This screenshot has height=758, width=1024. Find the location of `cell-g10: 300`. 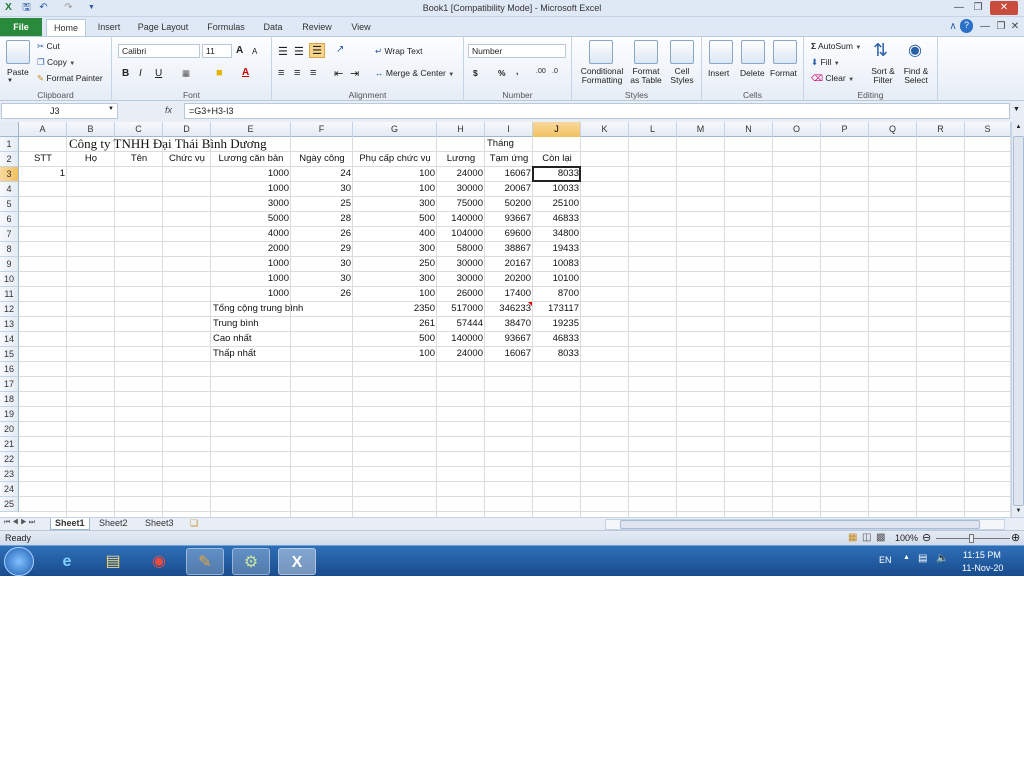

cell-g10: 300 is located at coordinates (395, 279).